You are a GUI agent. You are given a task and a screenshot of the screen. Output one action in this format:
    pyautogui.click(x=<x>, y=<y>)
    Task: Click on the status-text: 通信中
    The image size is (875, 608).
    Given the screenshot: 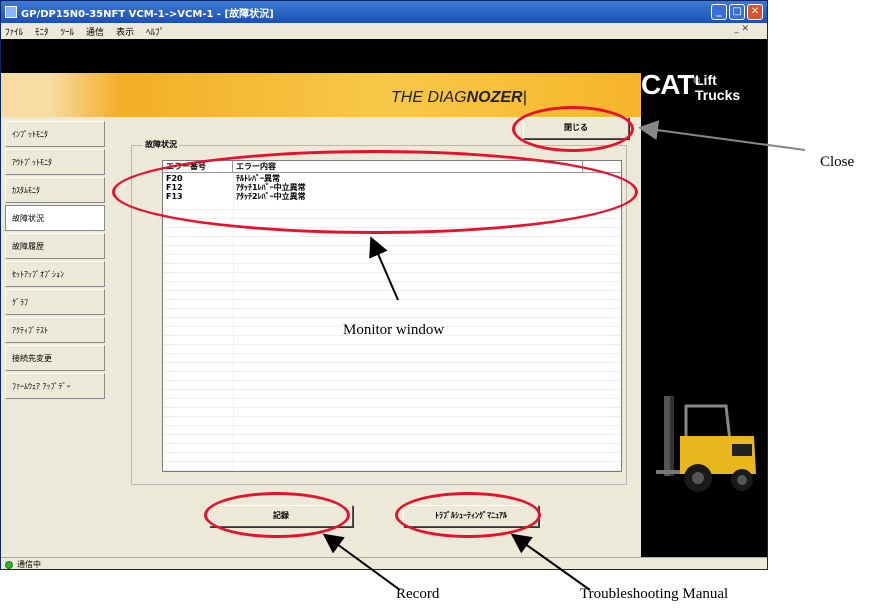 What is the action you would take?
    pyautogui.click(x=29, y=564)
    